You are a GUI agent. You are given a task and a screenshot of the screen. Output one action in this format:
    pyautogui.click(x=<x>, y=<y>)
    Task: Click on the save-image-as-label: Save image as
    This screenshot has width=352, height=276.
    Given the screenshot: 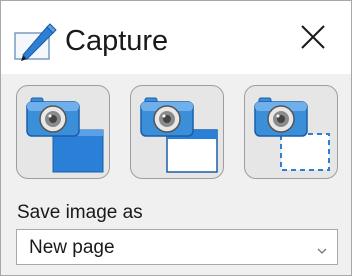 What is the action you would take?
    pyautogui.click(x=80, y=212)
    